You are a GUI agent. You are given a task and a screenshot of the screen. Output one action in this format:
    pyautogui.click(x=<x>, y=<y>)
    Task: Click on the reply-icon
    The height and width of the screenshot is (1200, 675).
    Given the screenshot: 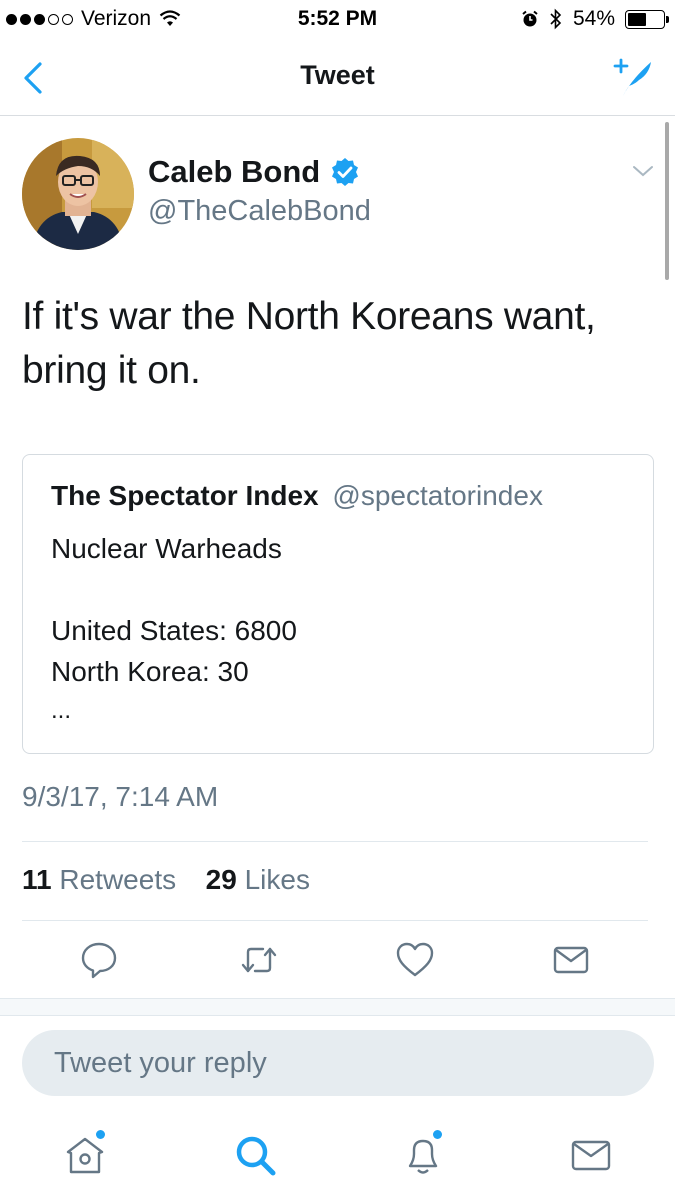 What is the action you would take?
    pyautogui.click(x=99, y=960)
    